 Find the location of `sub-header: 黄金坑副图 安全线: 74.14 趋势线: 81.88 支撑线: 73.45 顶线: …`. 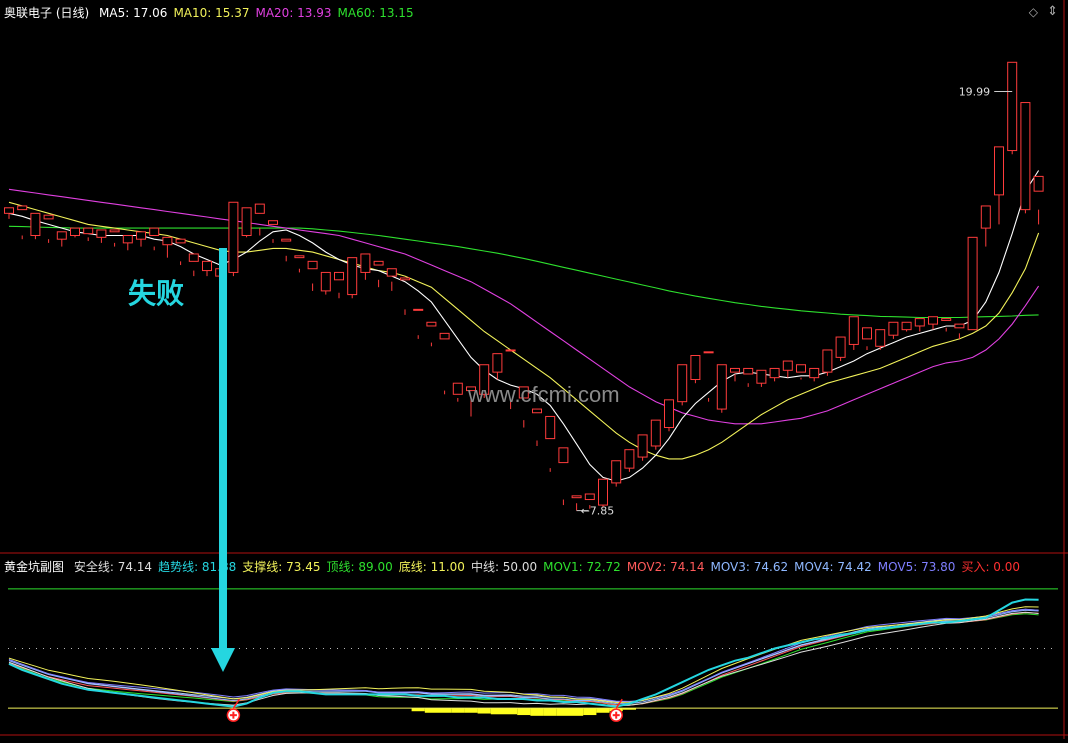

sub-header: 黄金坑副图 安全线: 74.14 趋势线: 81.88 支撑线: 73.45 顶线: … is located at coordinates (518, 567).